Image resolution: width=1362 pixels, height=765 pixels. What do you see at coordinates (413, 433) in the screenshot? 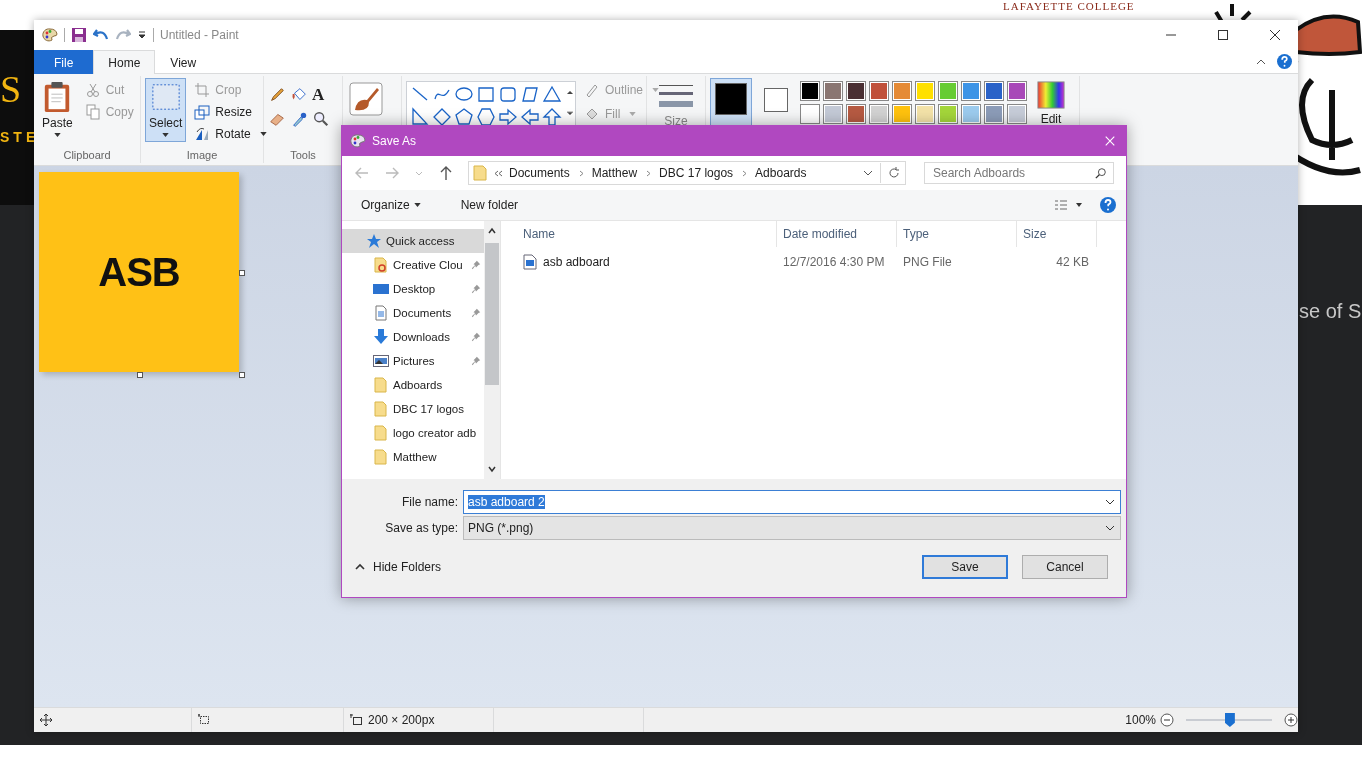
I see `nav-item: logo creator adb` at bounding box center [413, 433].